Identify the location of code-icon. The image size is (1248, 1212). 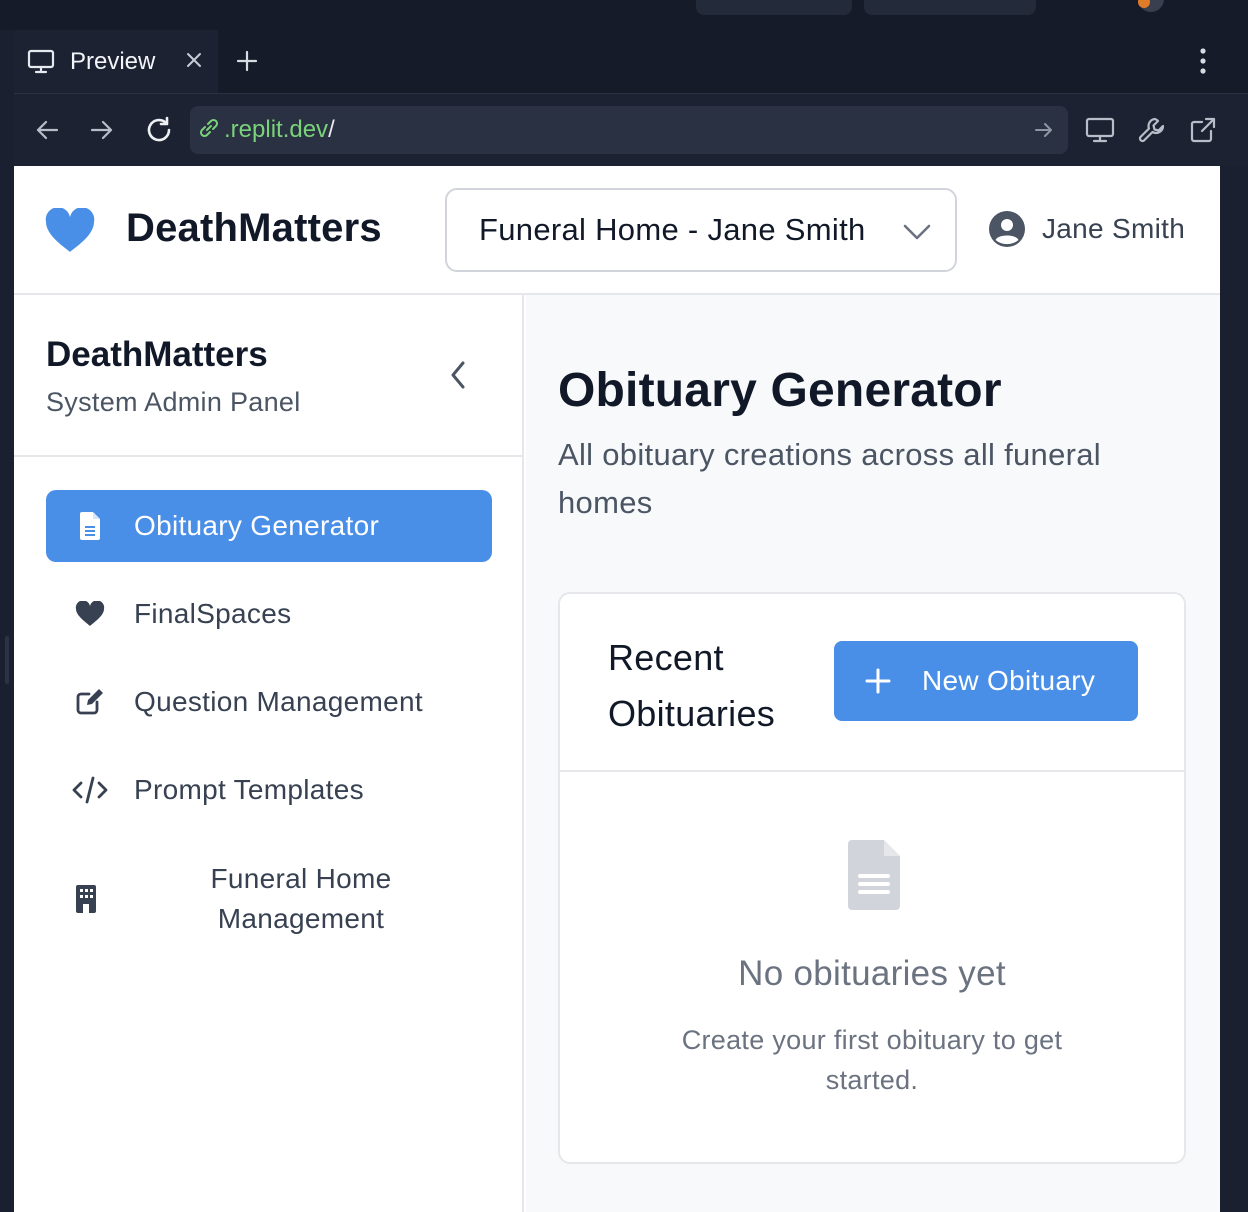
(90, 790).